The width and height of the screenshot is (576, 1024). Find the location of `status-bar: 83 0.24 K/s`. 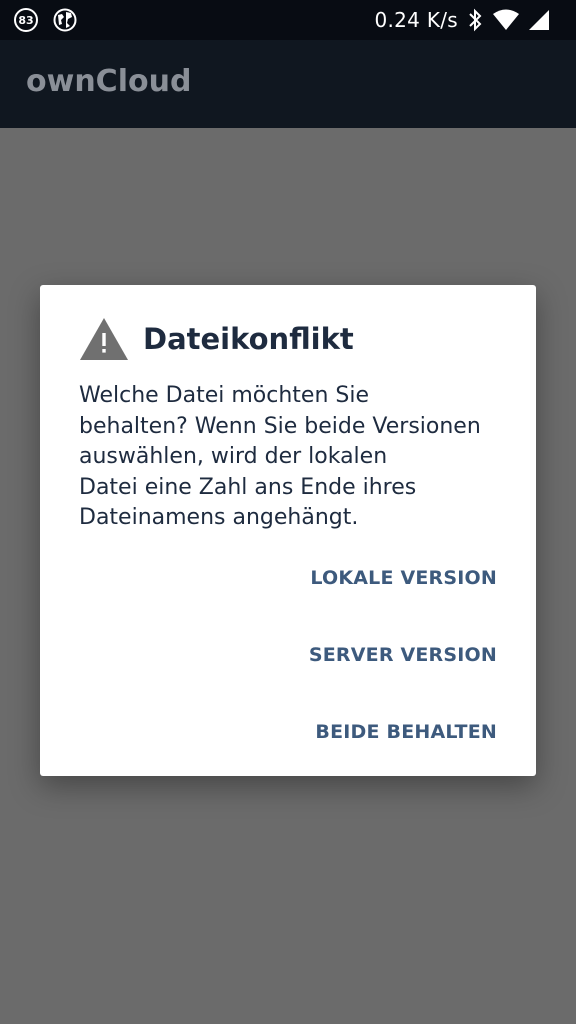

status-bar: 83 0.24 K/s is located at coordinates (288, 20).